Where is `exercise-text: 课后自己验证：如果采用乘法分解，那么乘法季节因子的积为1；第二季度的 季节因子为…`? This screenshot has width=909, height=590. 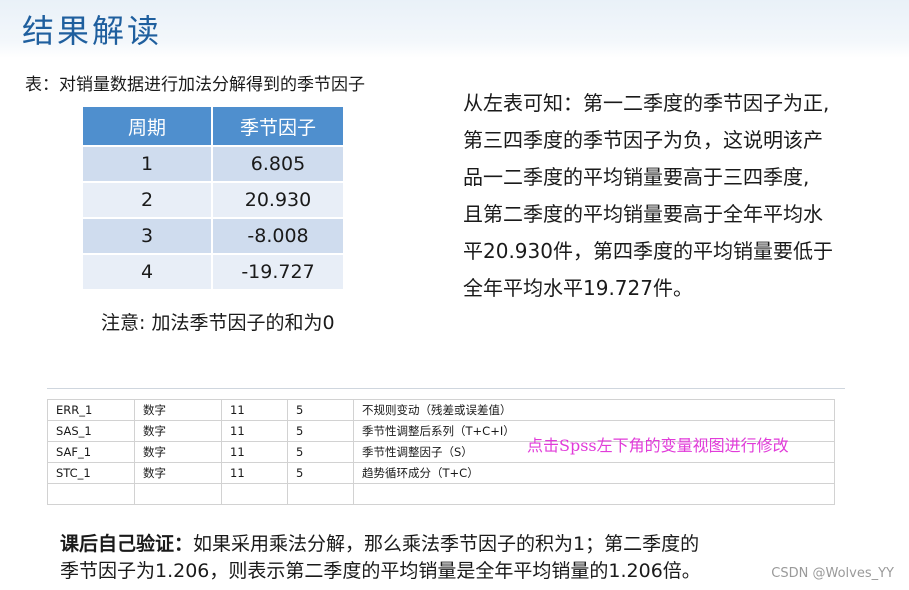
exercise-text: 课后自己验证：如果采用乘法分解，那么乘法季节因子的积为1；第二季度的 季节因子为… is located at coordinates (460, 558).